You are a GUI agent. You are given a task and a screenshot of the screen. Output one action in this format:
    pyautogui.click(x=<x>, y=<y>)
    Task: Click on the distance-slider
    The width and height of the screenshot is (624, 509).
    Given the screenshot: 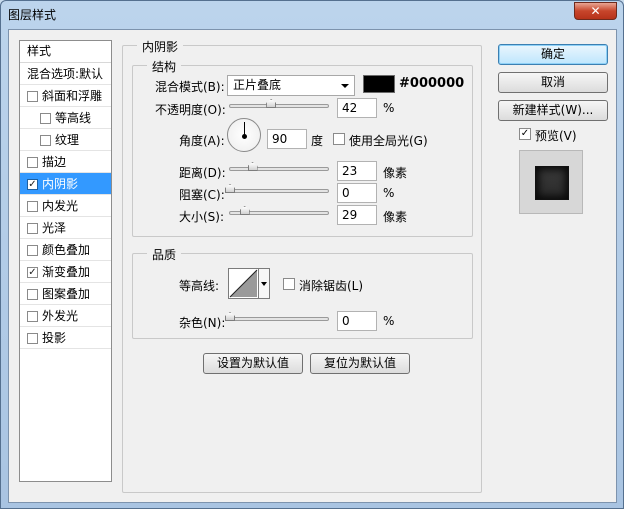 What is the action you would take?
    pyautogui.click(x=279, y=166)
    